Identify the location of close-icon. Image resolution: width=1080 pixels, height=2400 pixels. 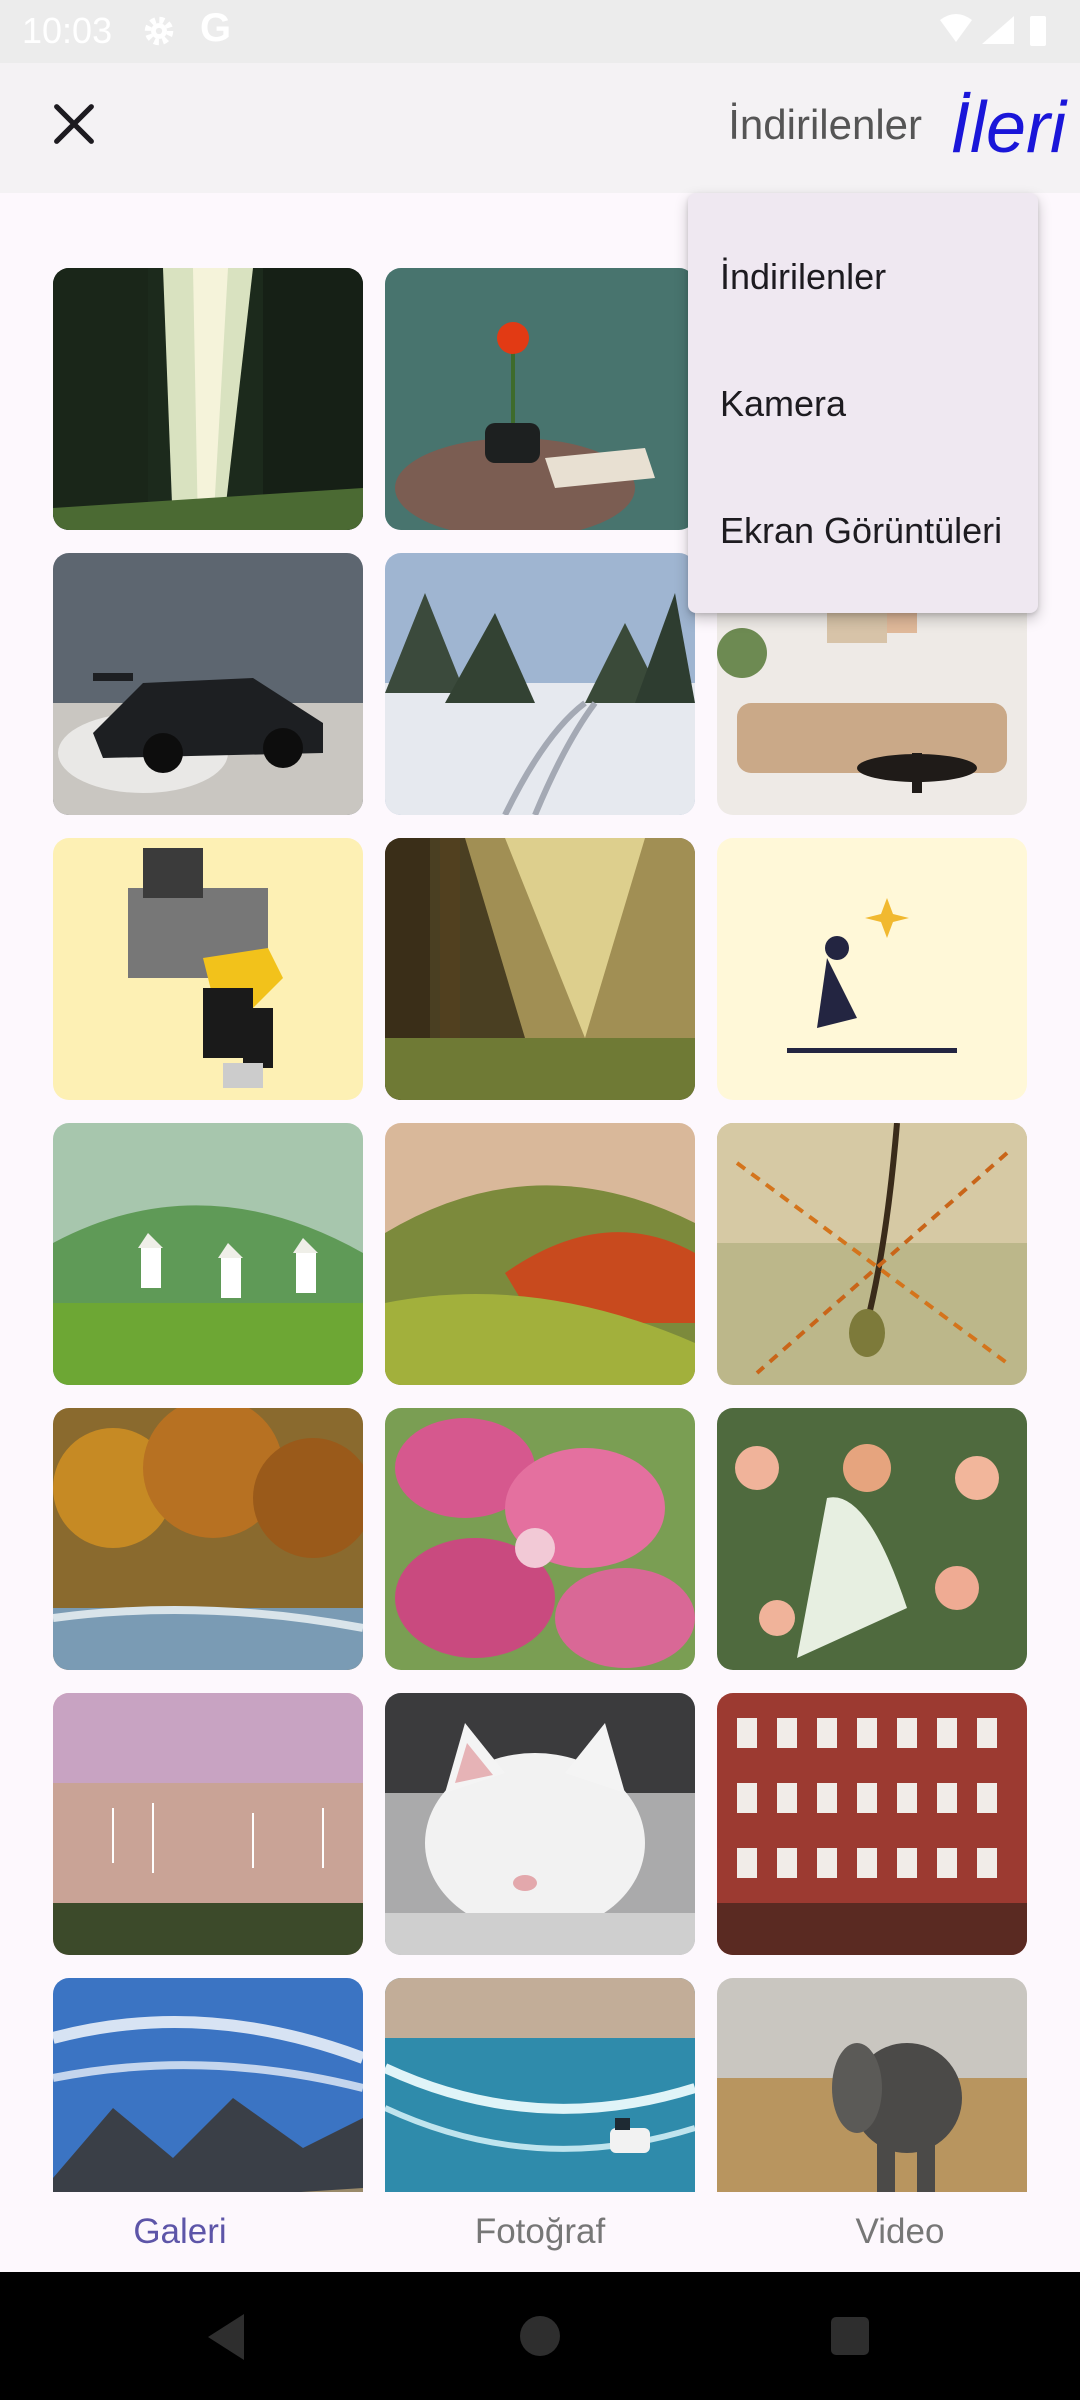
(74, 124).